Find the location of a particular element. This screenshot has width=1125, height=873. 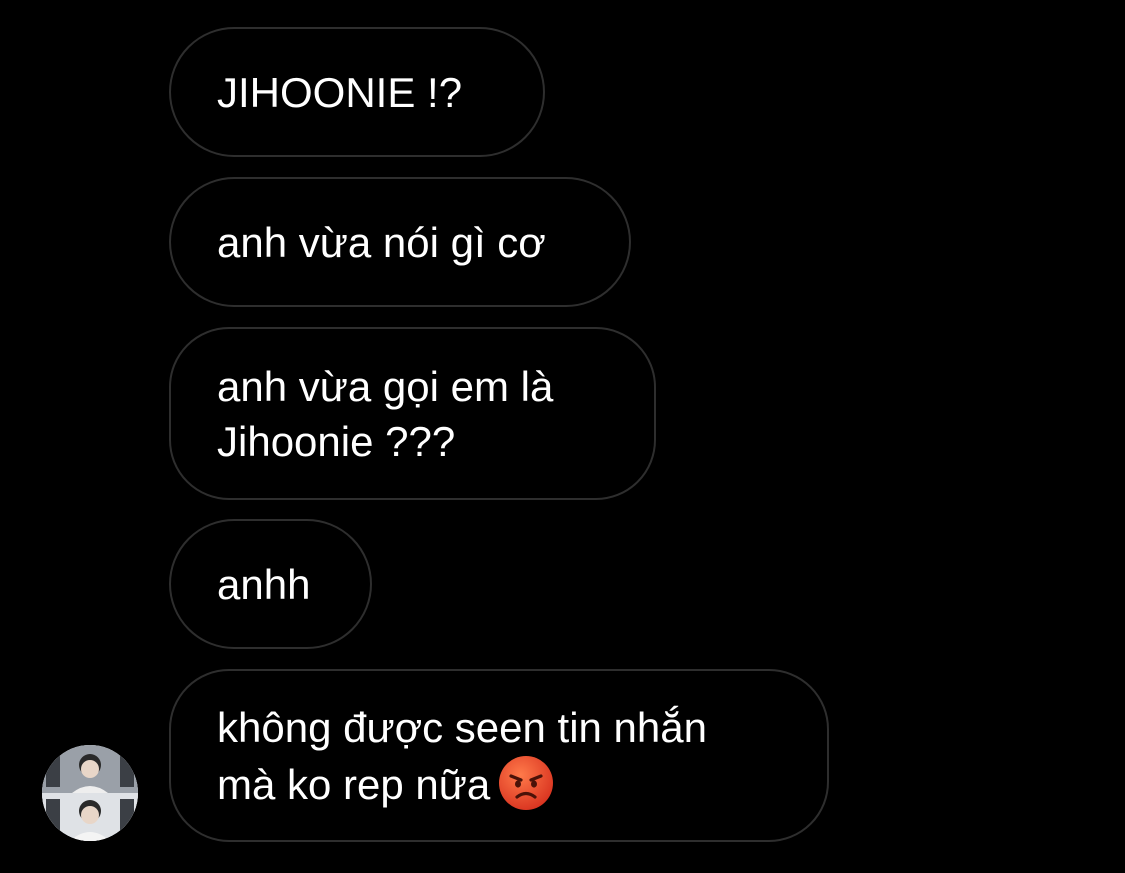

message-line: Jihoonie ??? is located at coordinates (336, 441).